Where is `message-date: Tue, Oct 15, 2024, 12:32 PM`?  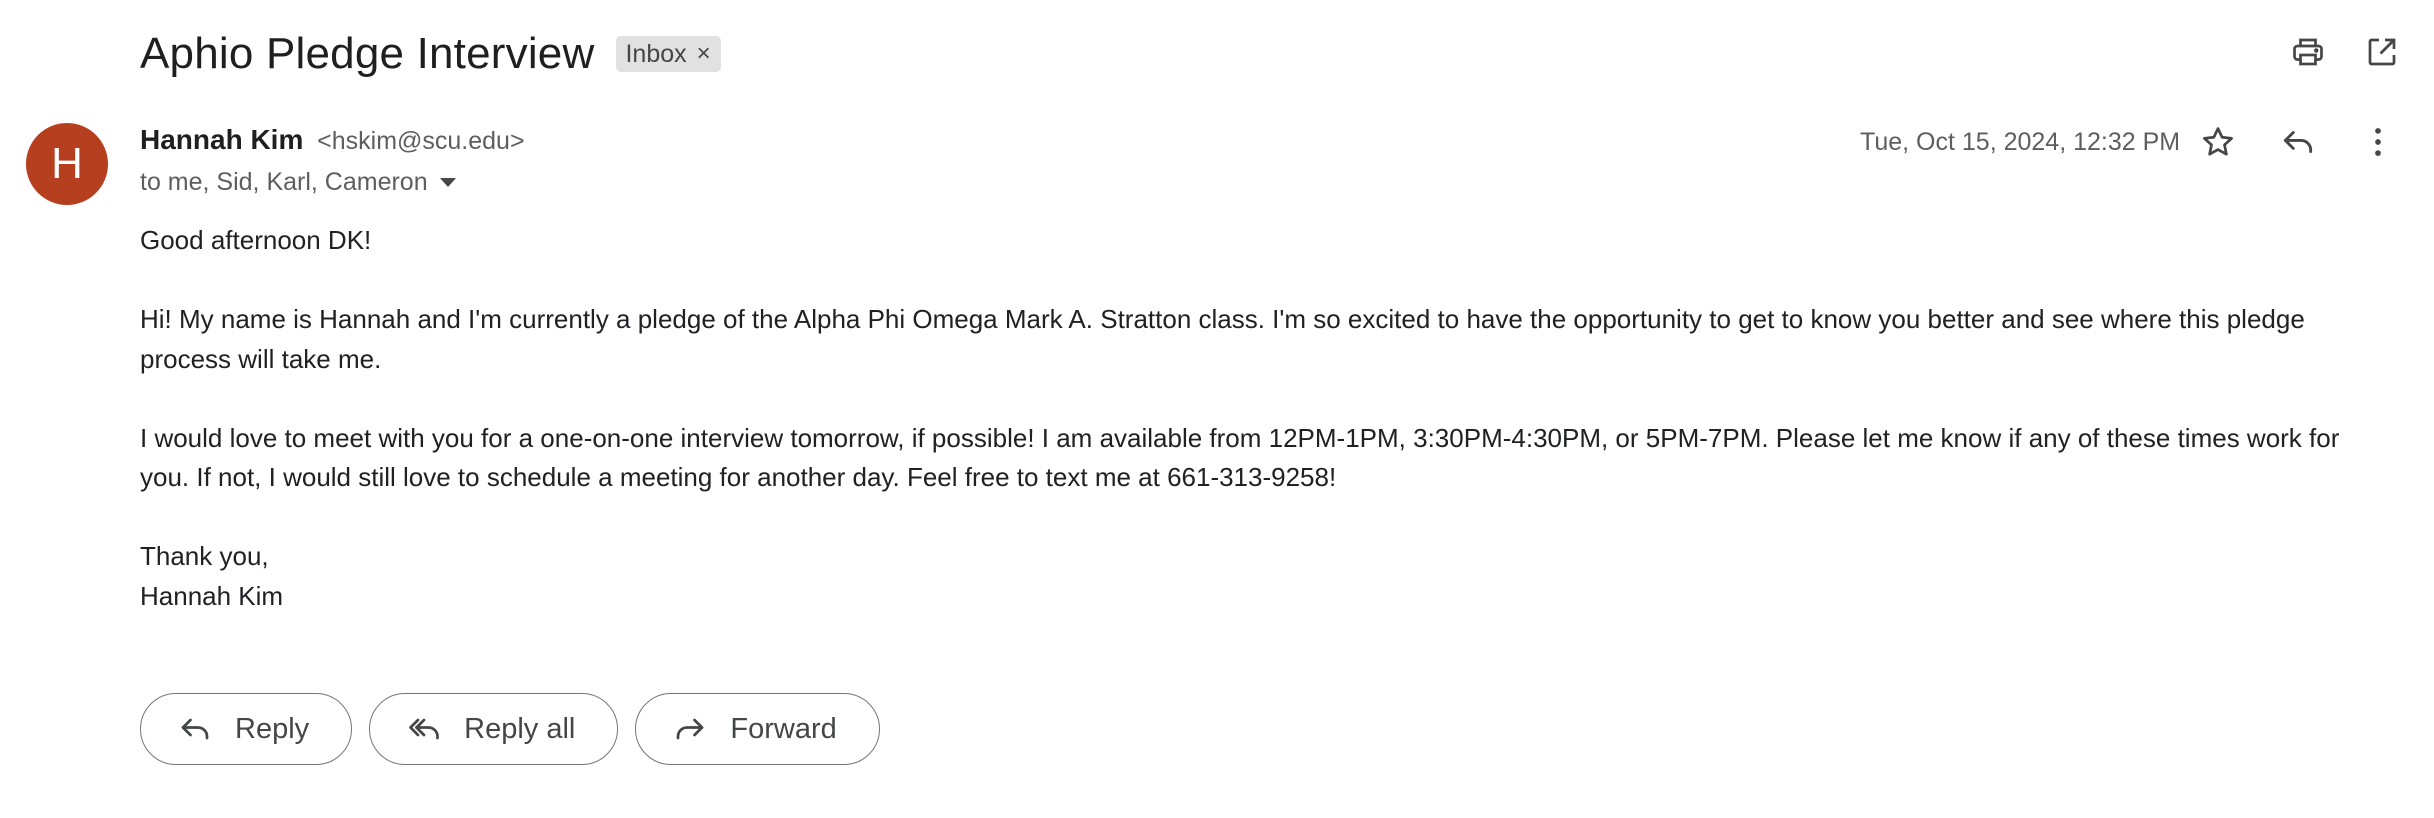
message-date: Tue, Oct 15, 2024, 12:32 PM is located at coordinates (2020, 142).